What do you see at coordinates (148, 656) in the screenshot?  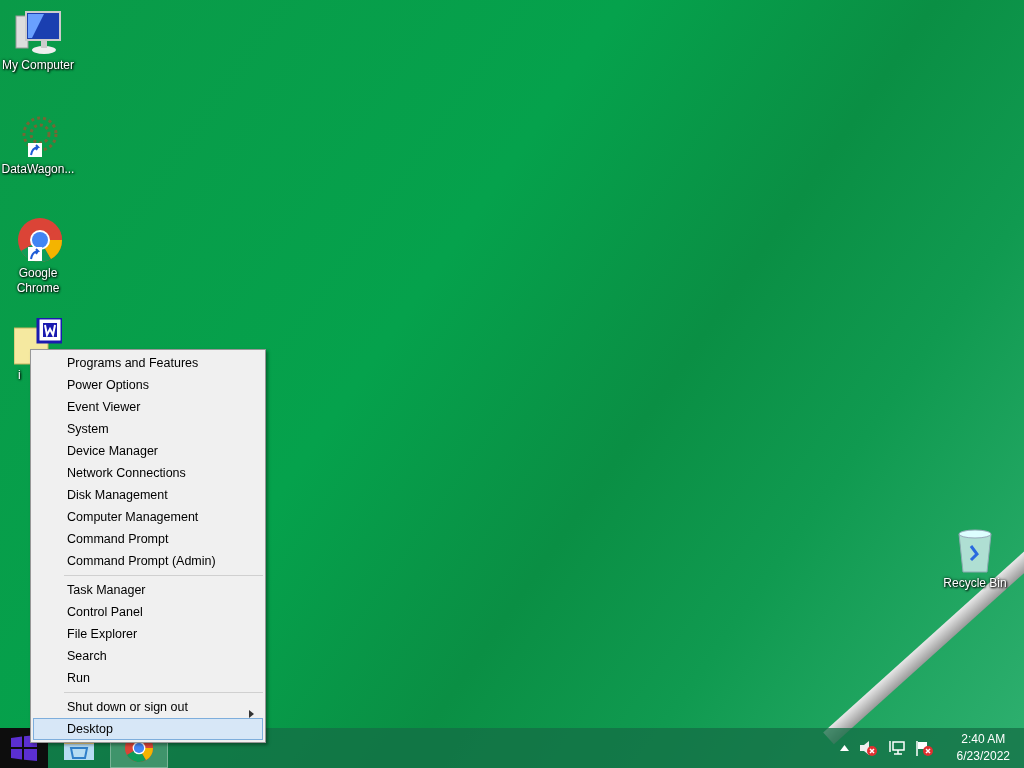 I see `menu-item: Search` at bounding box center [148, 656].